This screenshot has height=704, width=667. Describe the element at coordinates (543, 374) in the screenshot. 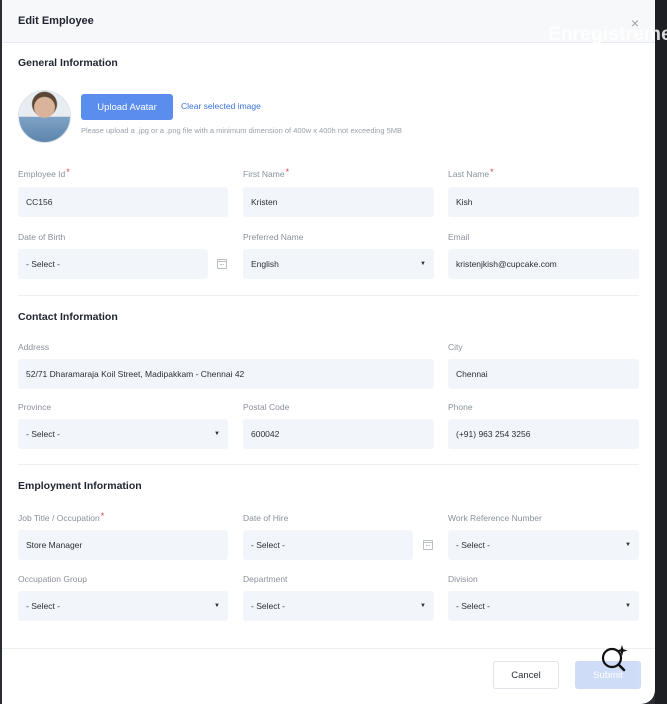

I see `city-field: Chennai` at that location.